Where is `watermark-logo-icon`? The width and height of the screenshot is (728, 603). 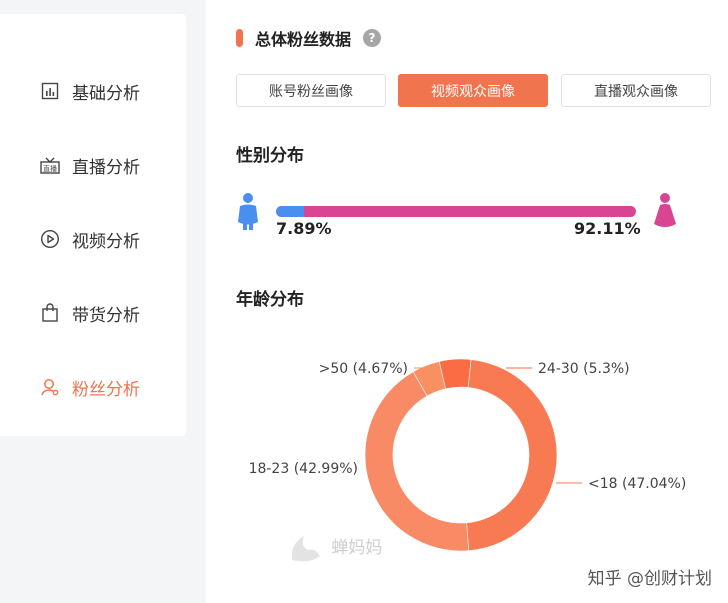
watermark-logo-icon is located at coordinates (305, 549).